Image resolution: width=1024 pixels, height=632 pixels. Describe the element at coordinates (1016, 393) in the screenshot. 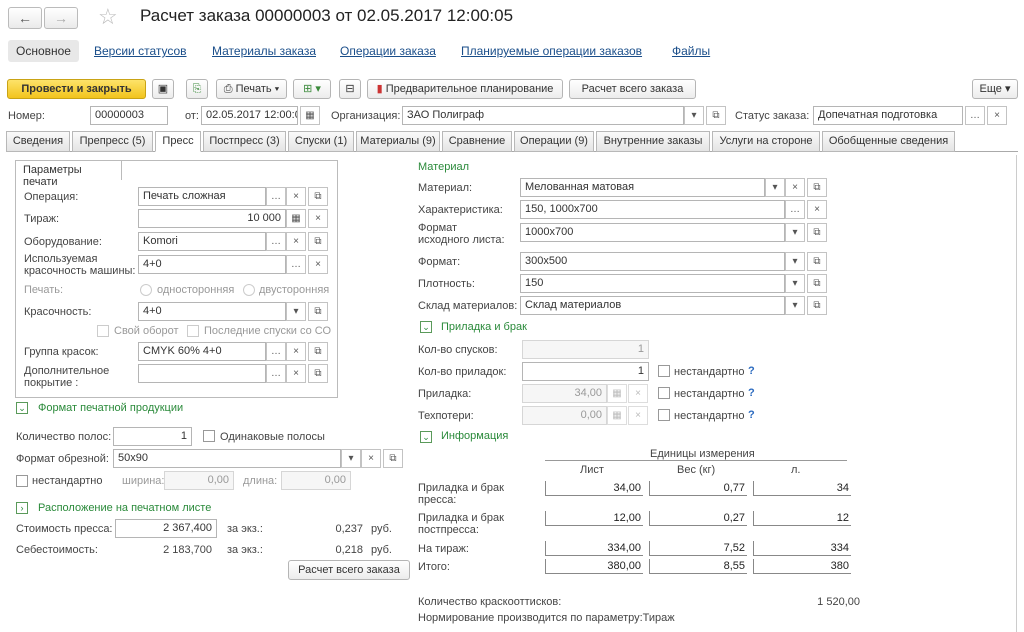

I see `scrollbar-track` at that location.